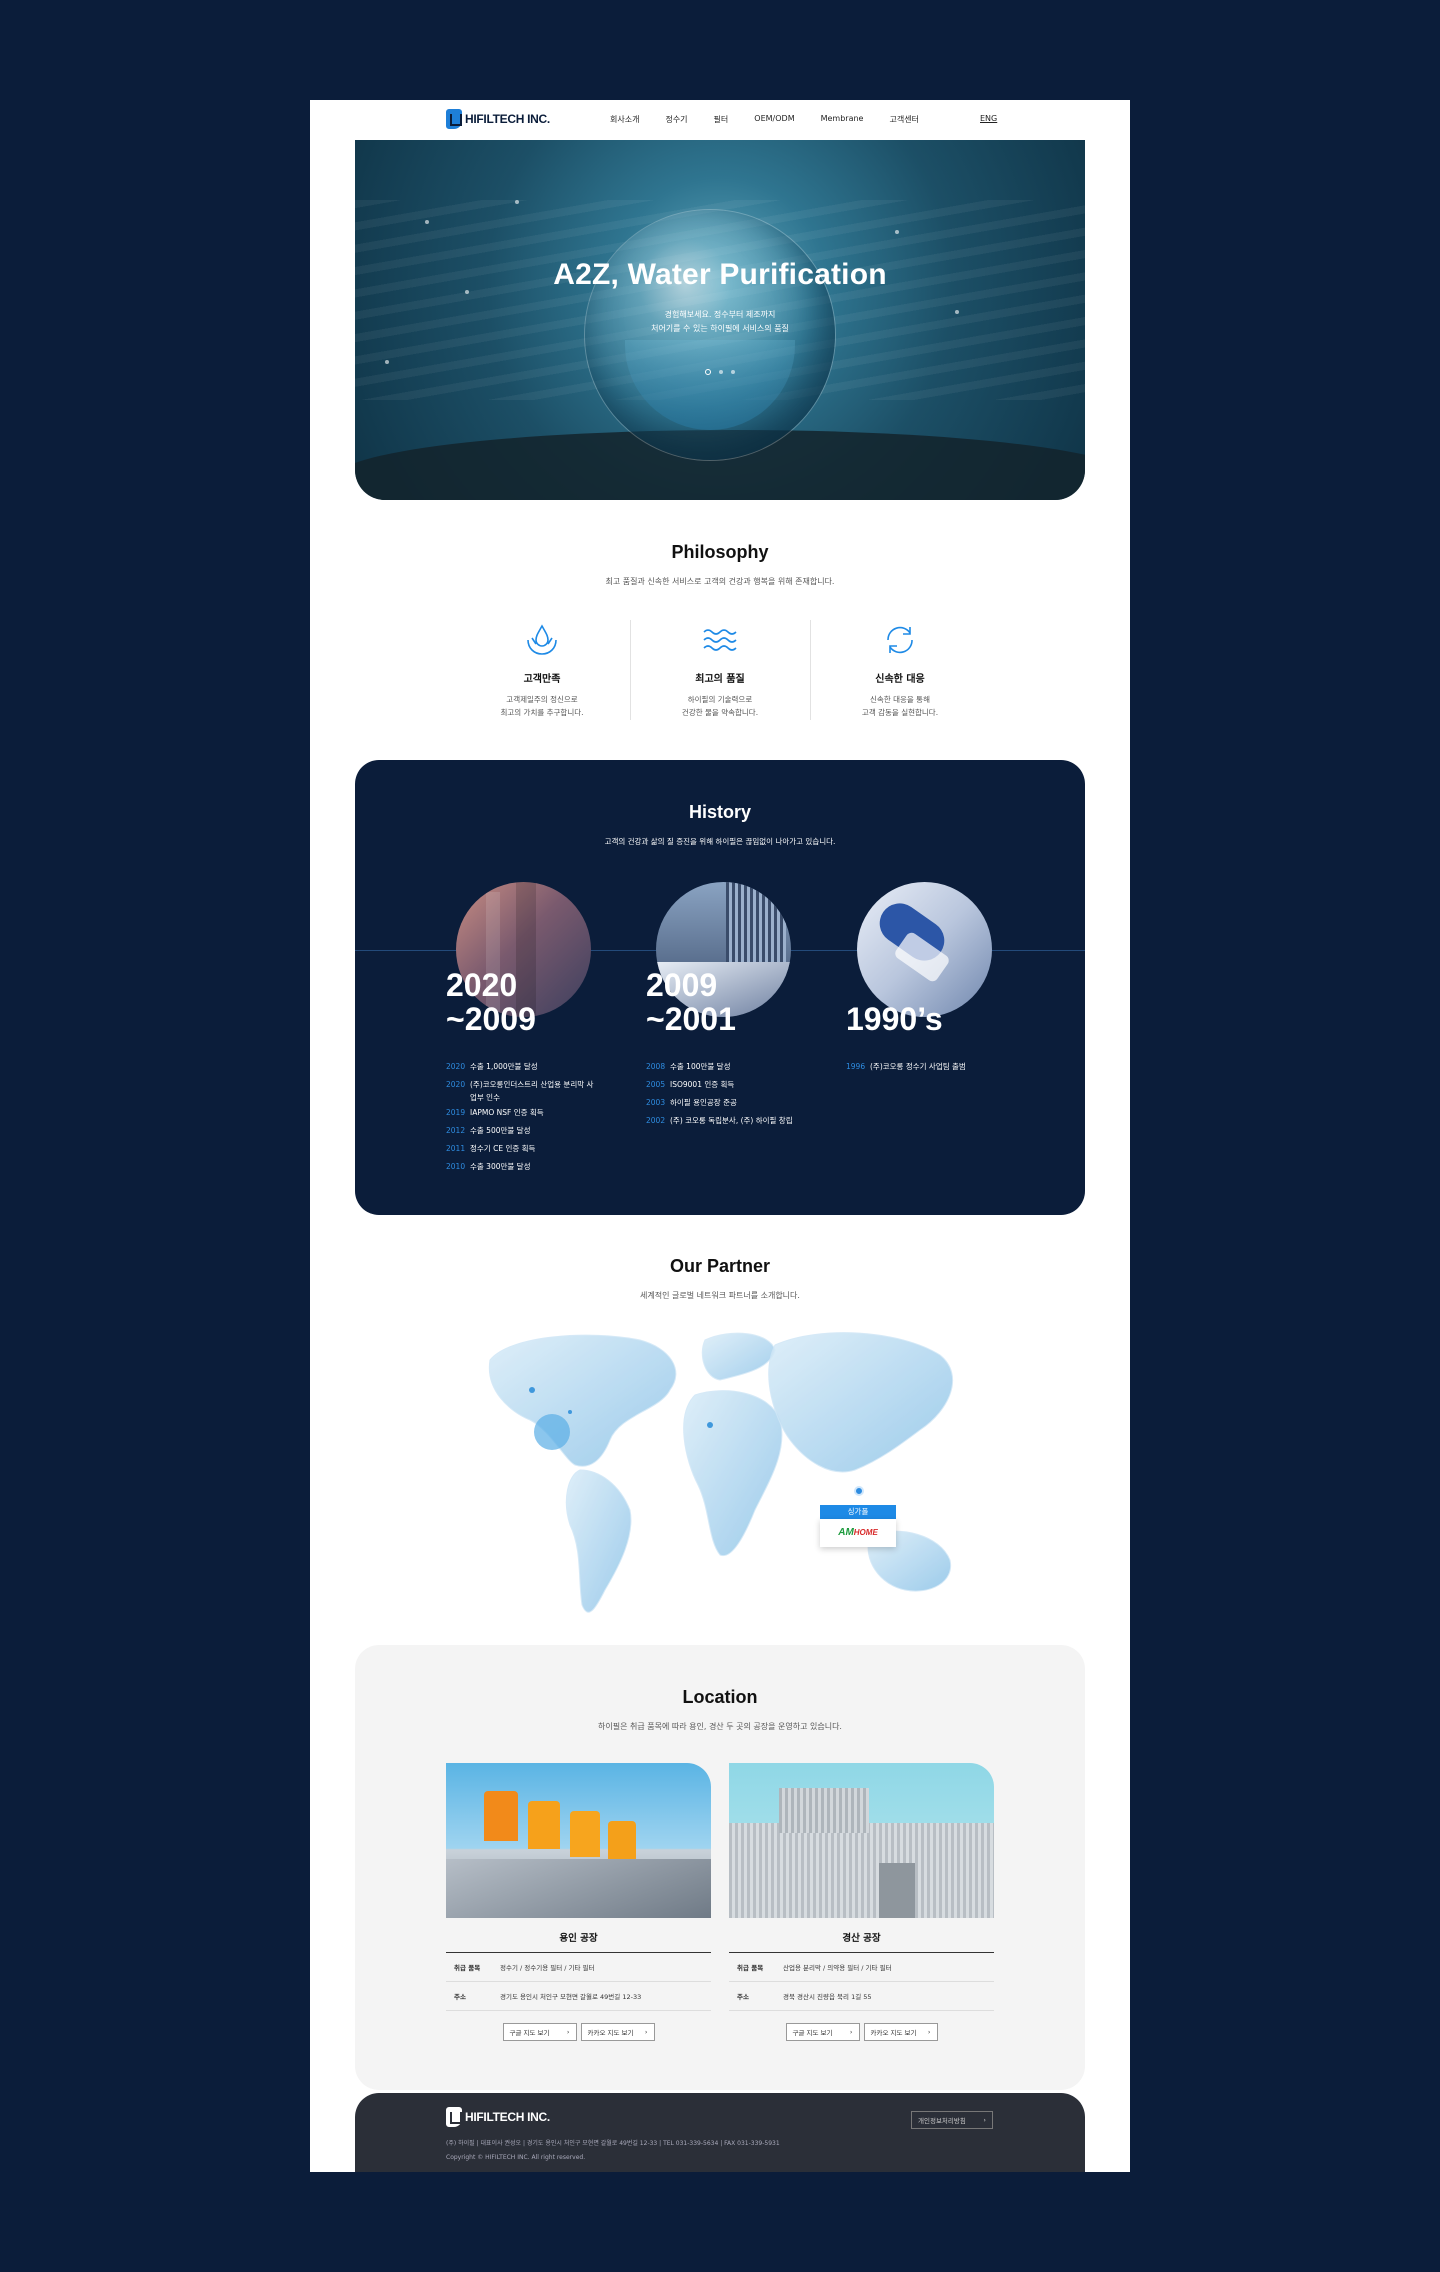 Image resolution: width=1440 pixels, height=2272 pixels. I want to click on nav-item-support: 고객센터, so click(903, 119).